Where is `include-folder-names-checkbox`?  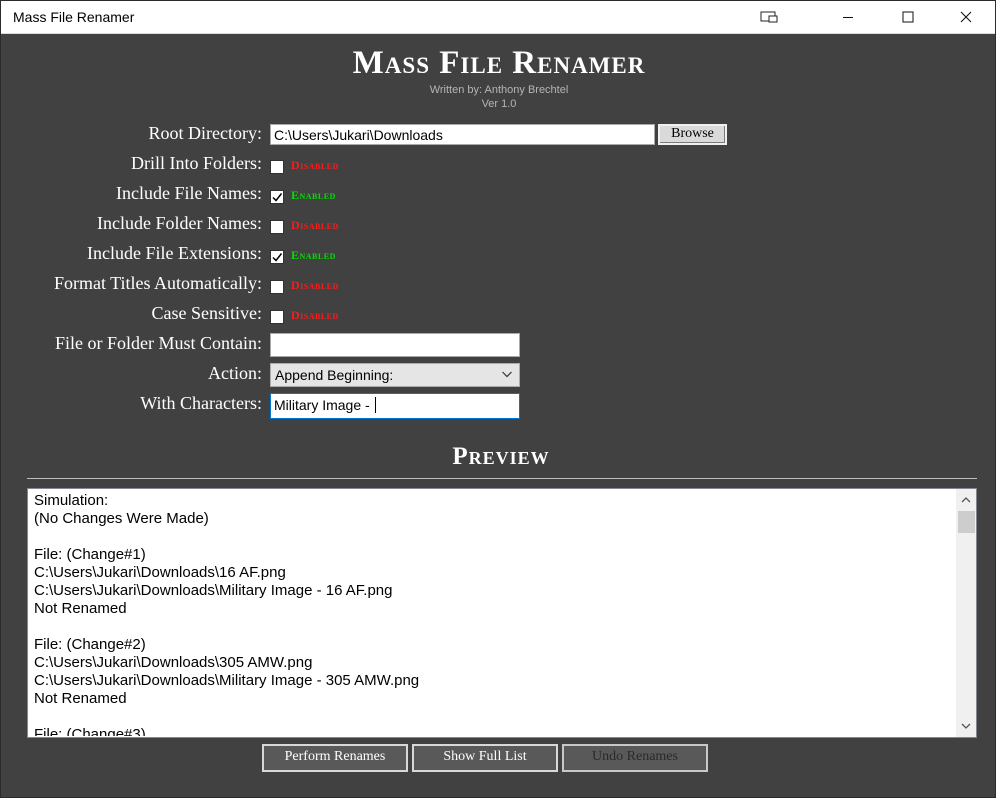
include-folder-names-checkbox is located at coordinates (277, 227).